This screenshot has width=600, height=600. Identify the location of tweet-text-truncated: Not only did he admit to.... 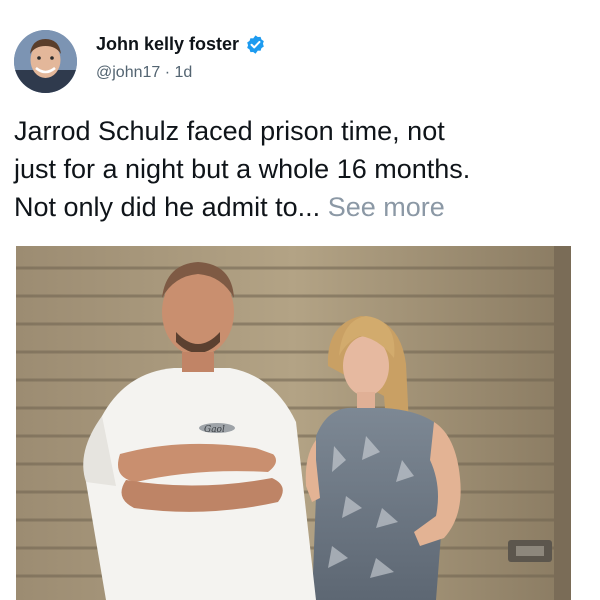
(167, 207).